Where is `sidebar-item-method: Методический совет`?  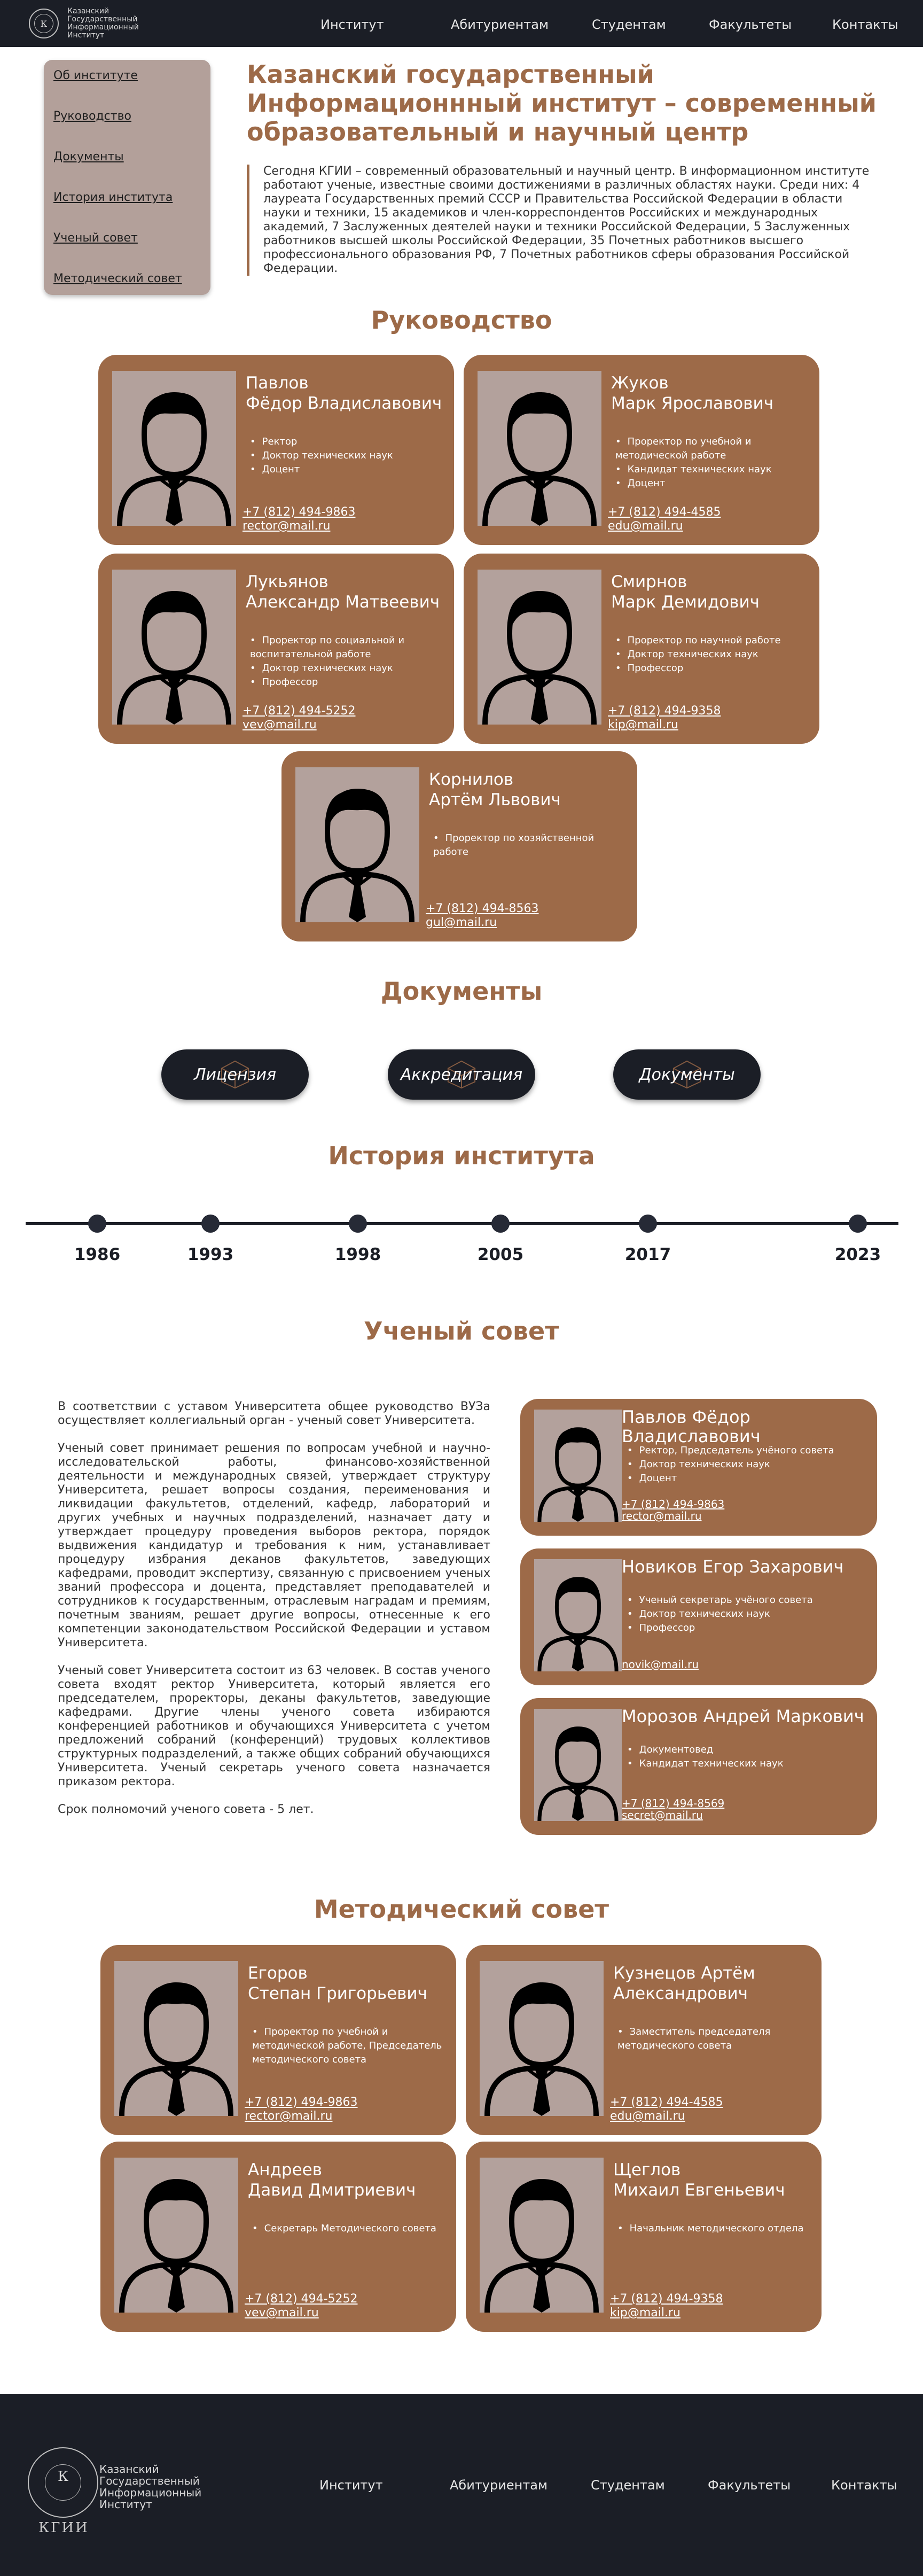 sidebar-item-method: Методический совет is located at coordinates (131, 279).